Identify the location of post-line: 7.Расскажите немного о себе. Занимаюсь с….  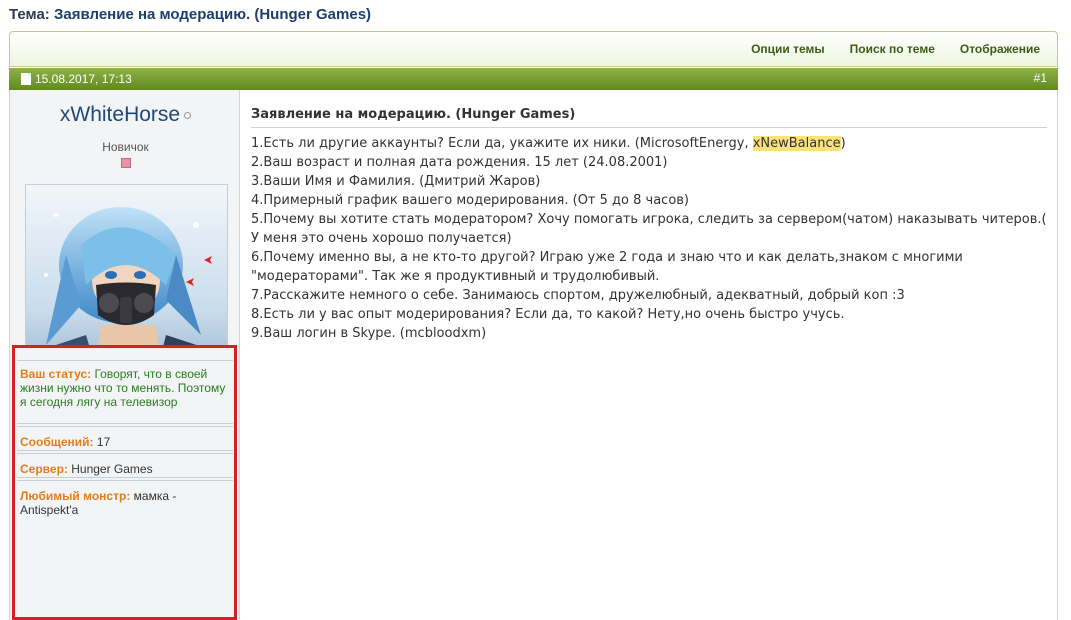
(578, 295).